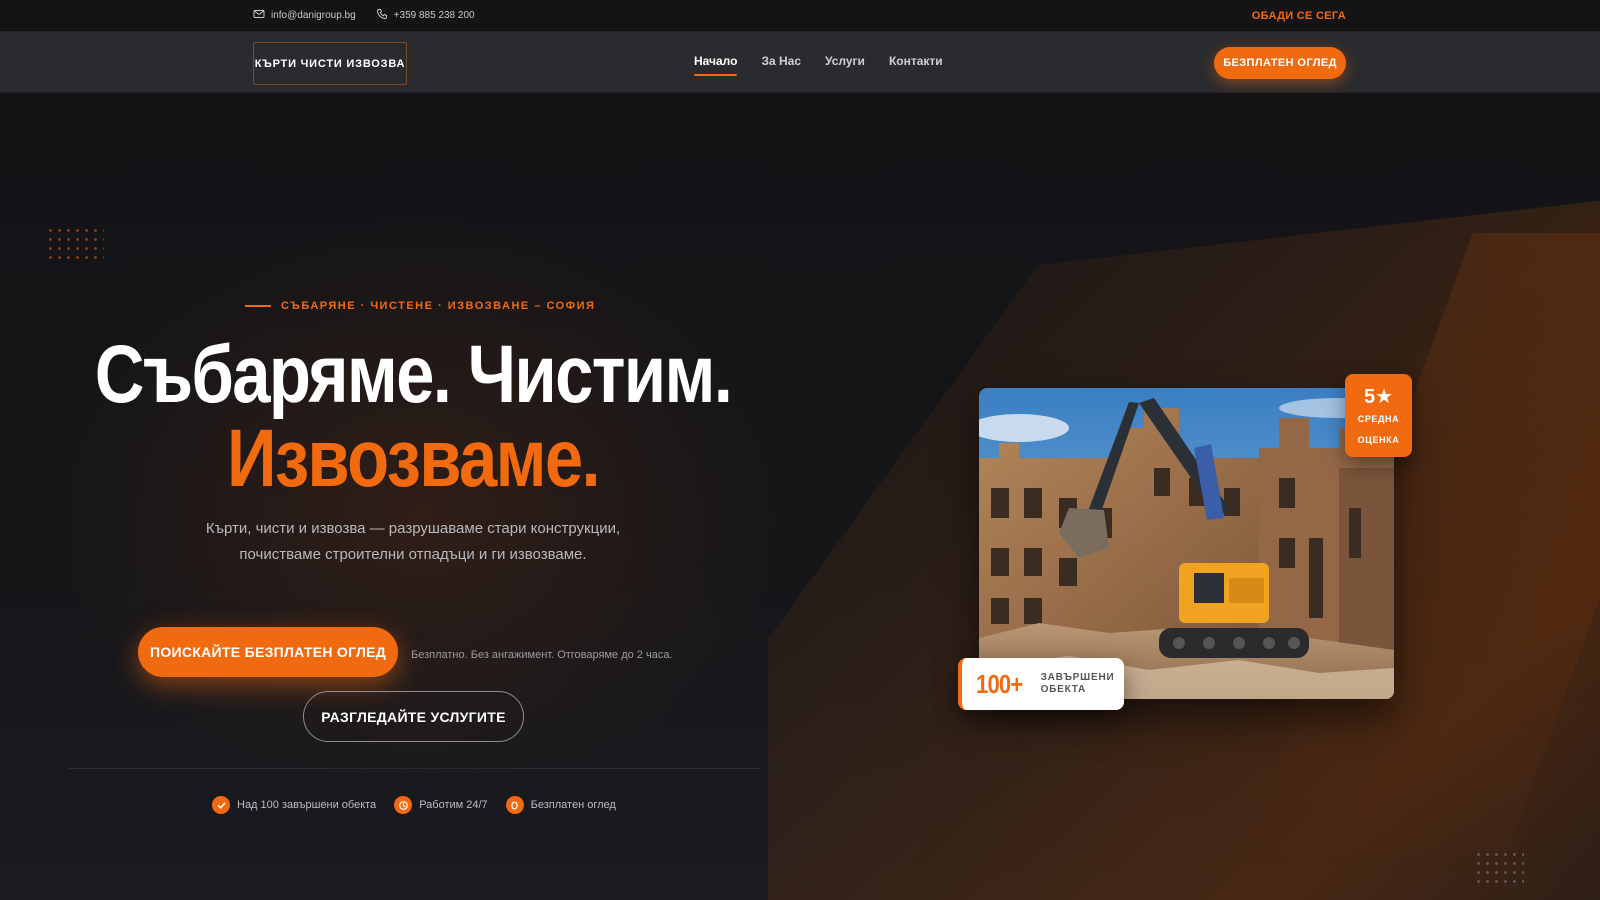  I want to click on stat-label: ЗАВЪРШЕНИ ОБЕКТА, so click(1081, 684).